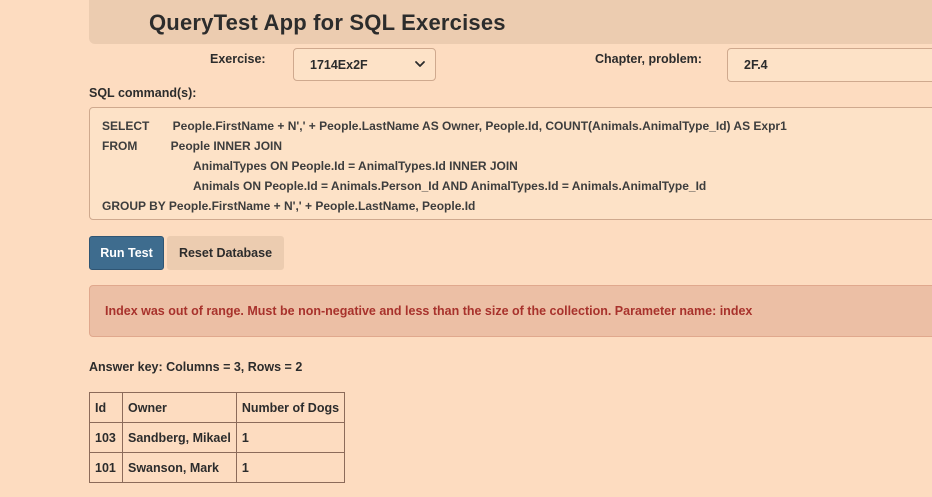 The width and height of the screenshot is (932, 497). I want to click on table-row: 101 Swanson, Mark 1, so click(217, 467).